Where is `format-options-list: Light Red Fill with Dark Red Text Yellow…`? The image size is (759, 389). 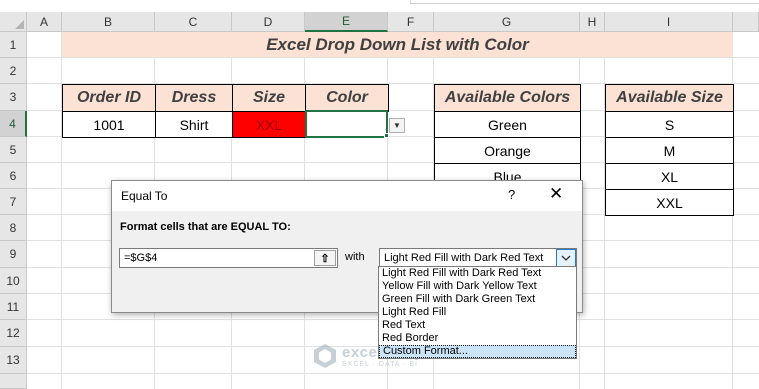
format-options-list: Light Red Fill with Dark Red Text Yellow… is located at coordinates (477, 312).